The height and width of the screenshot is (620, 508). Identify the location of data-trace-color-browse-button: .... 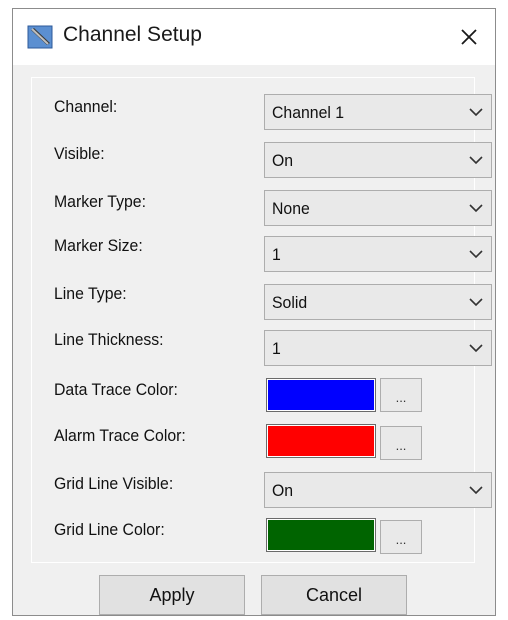
(401, 395).